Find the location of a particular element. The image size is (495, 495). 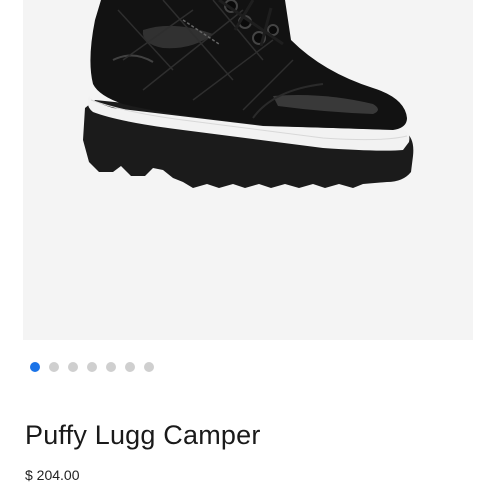

product-title: Puffy Lugg Camper is located at coordinates (143, 435).